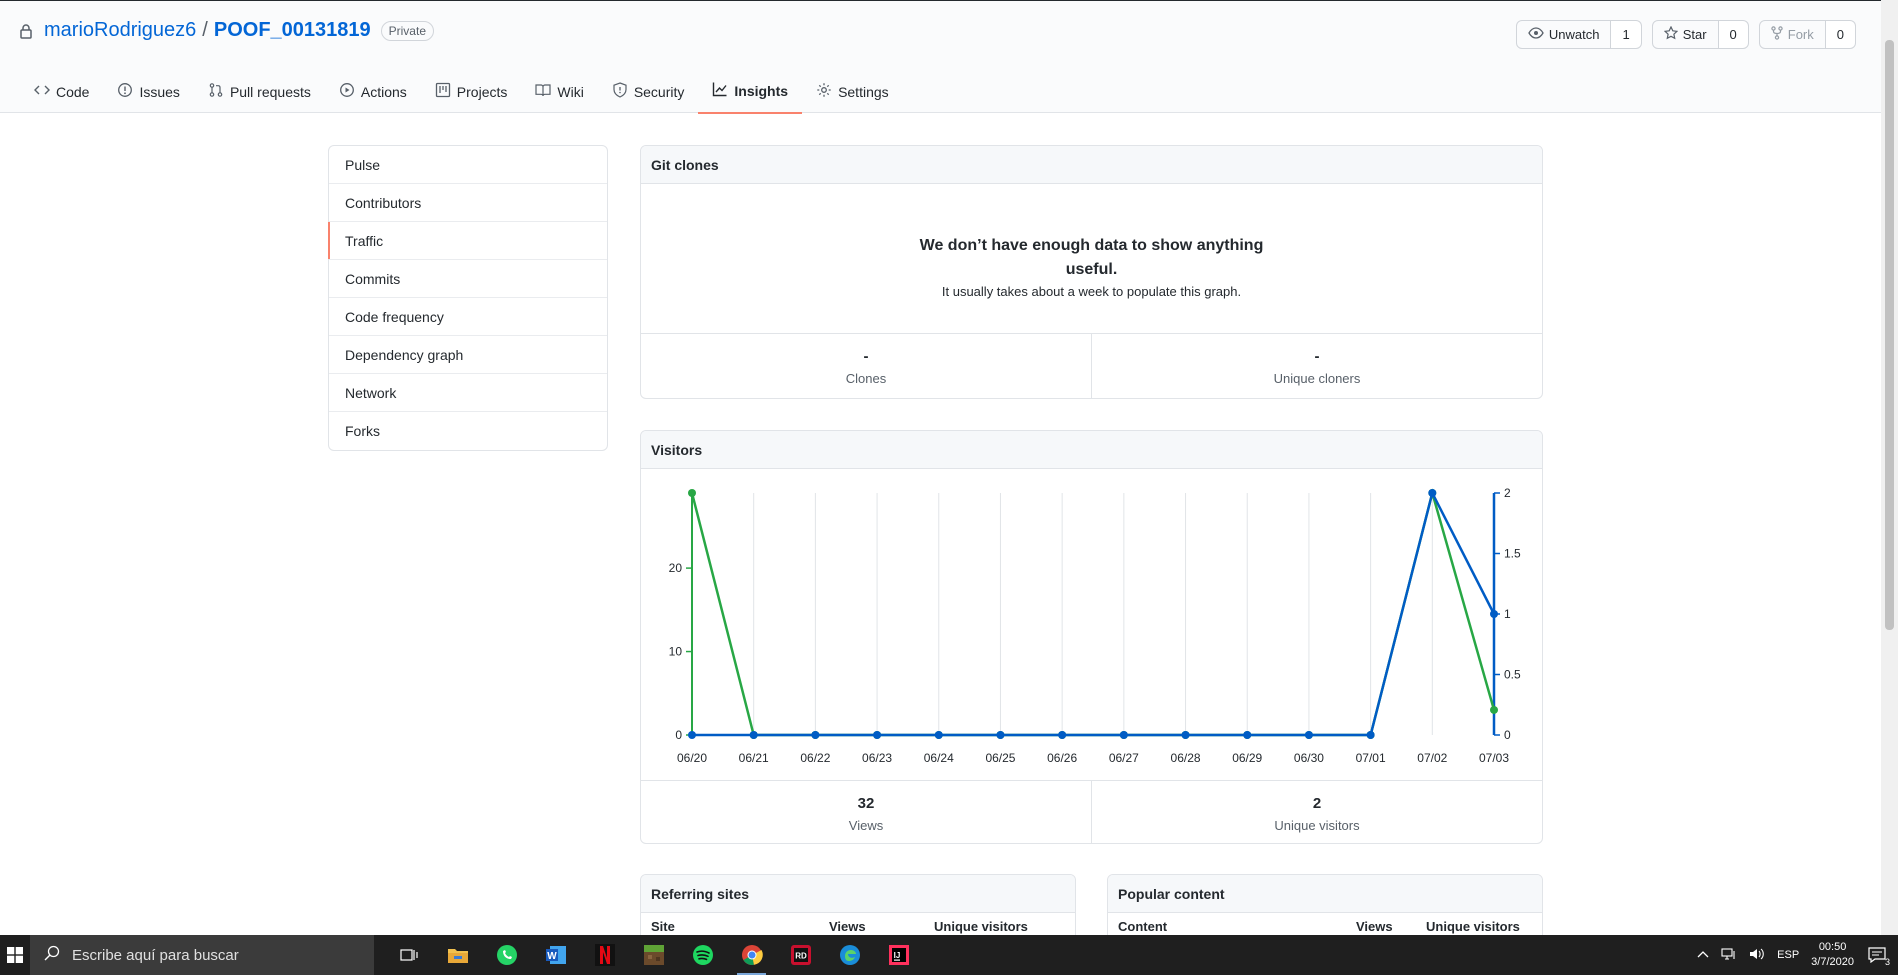 The width and height of the screenshot is (1898, 975). What do you see at coordinates (155, 955) in the screenshot?
I see `search-placeholder: Escribe aquí para buscar` at bounding box center [155, 955].